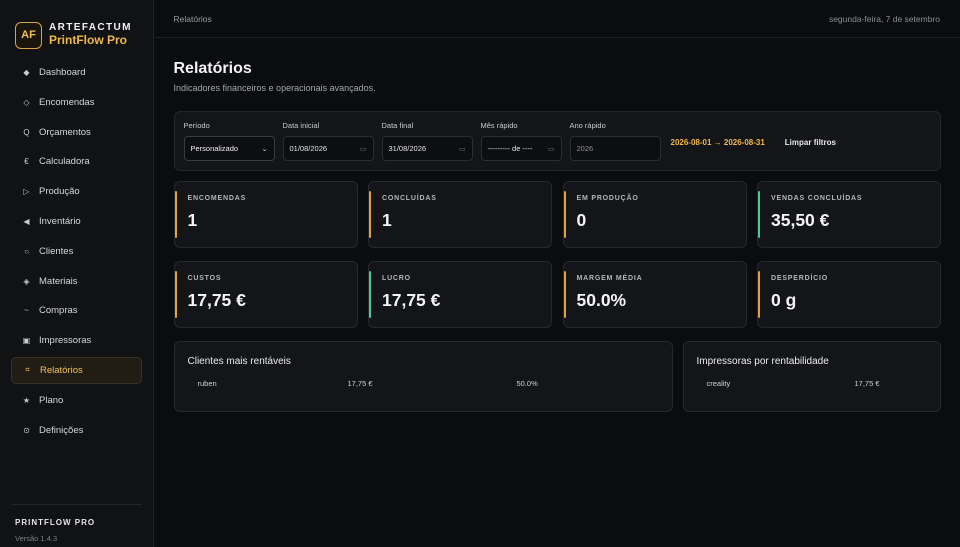 The width and height of the screenshot is (960, 547). I want to click on period-filter: Período Personalizado ⌄, so click(229, 141).